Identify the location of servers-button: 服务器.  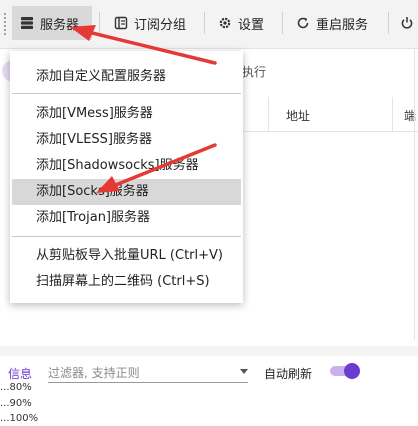
(52, 23).